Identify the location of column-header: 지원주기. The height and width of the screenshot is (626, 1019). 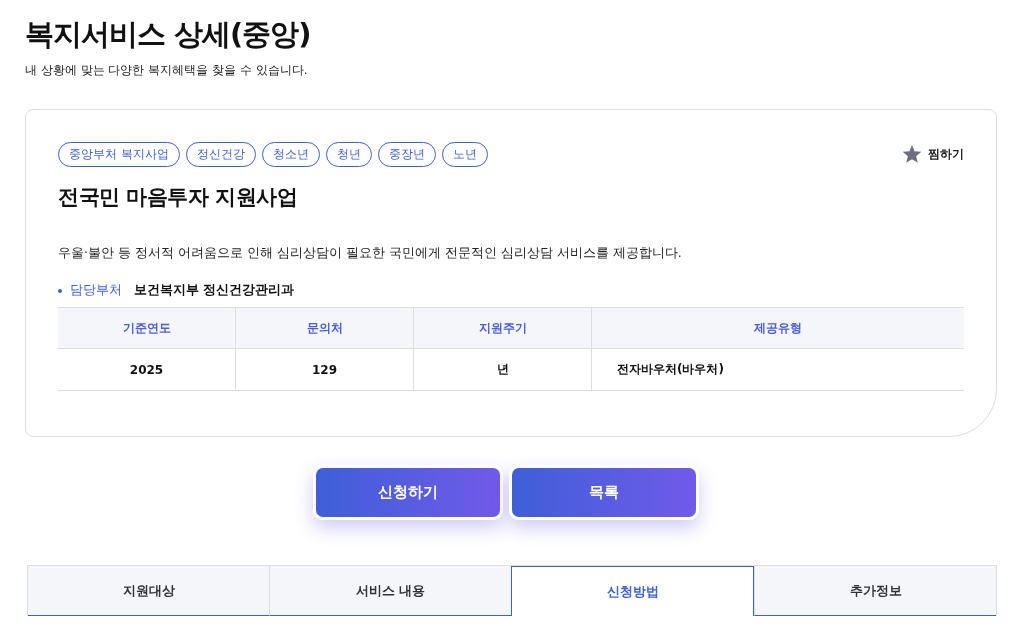
(502, 328).